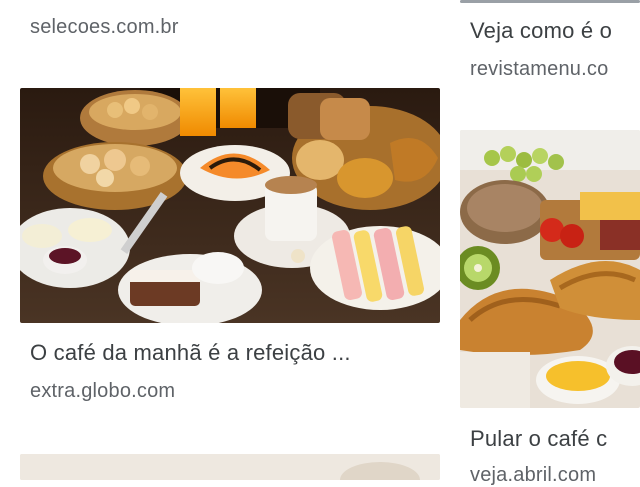 This screenshot has width=640, height=487. What do you see at coordinates (550, 50) in the screenshot?
I see `result-card-revistamenu: Veja como é o revistamenu.co` at bounding box center [550, 50].